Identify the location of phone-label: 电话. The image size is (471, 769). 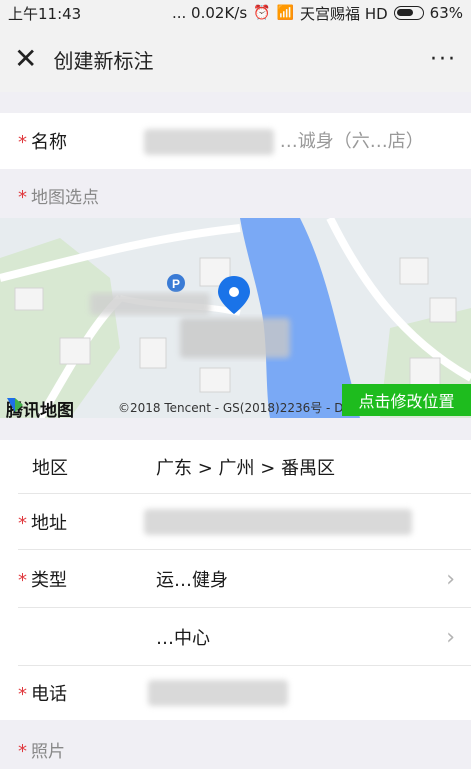
(49, 694).